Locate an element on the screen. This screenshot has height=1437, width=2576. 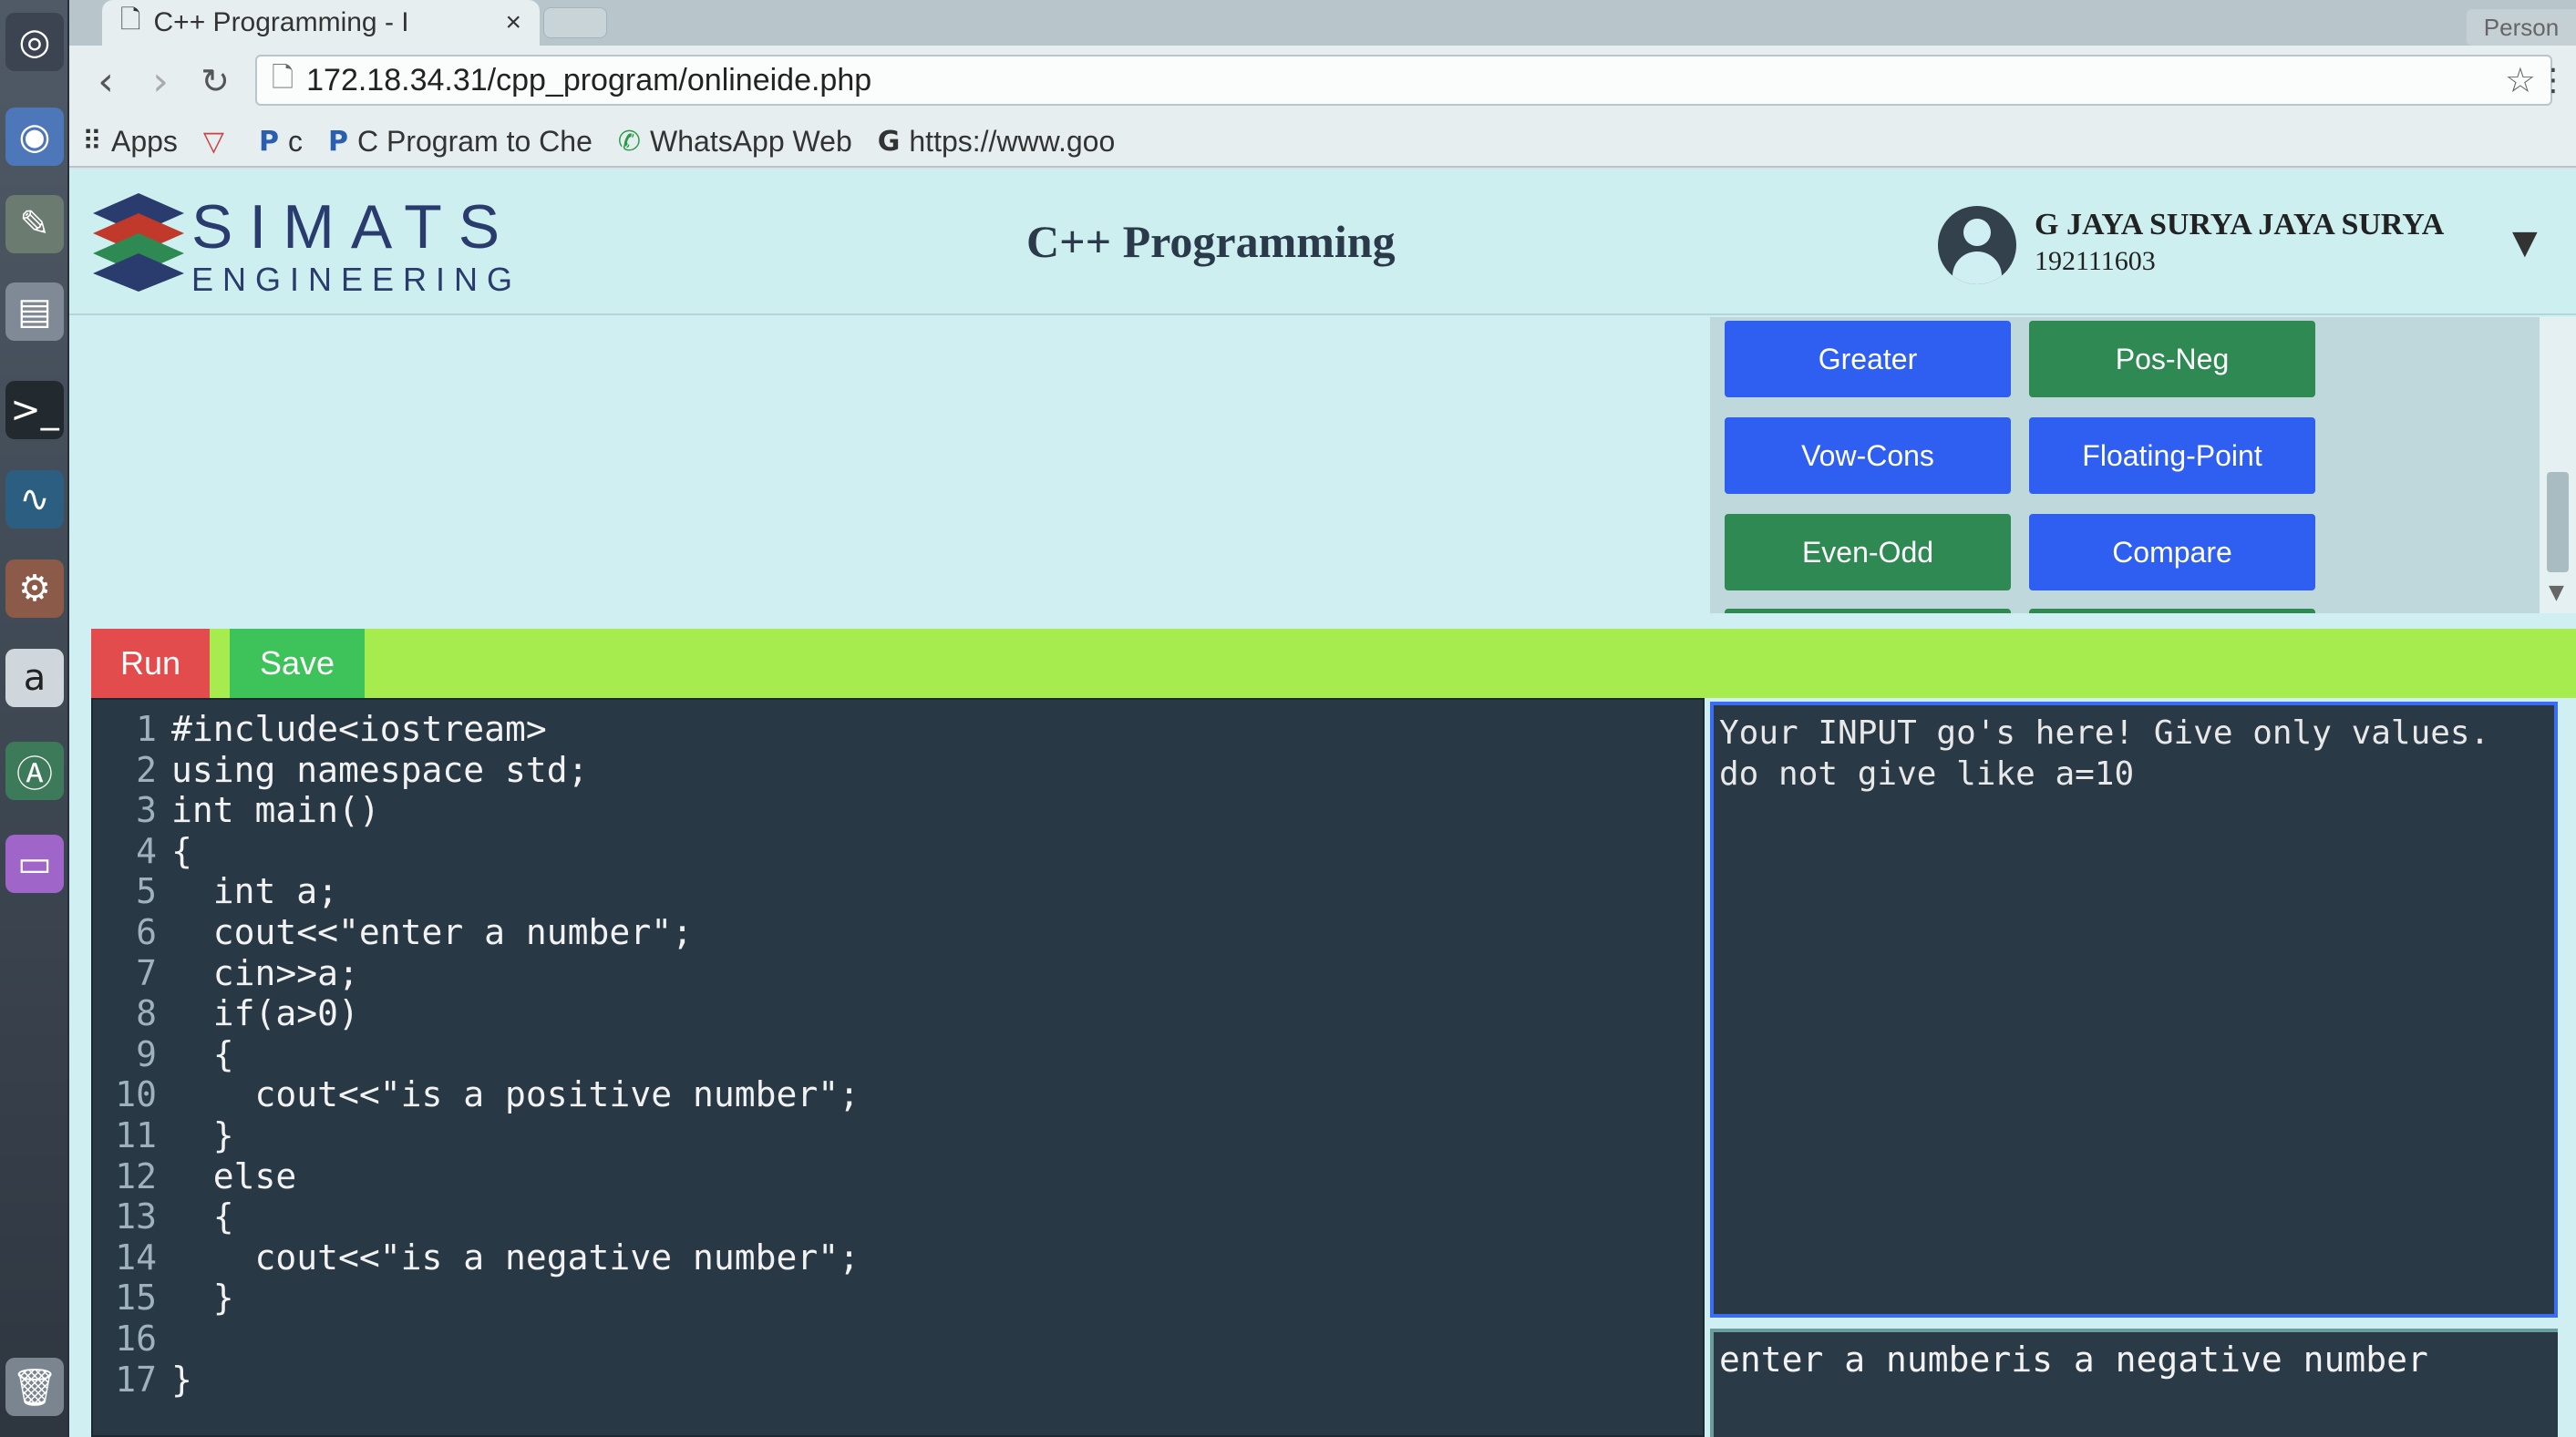
page-info-icon: 🗋 is located at coordinates (283, 80).